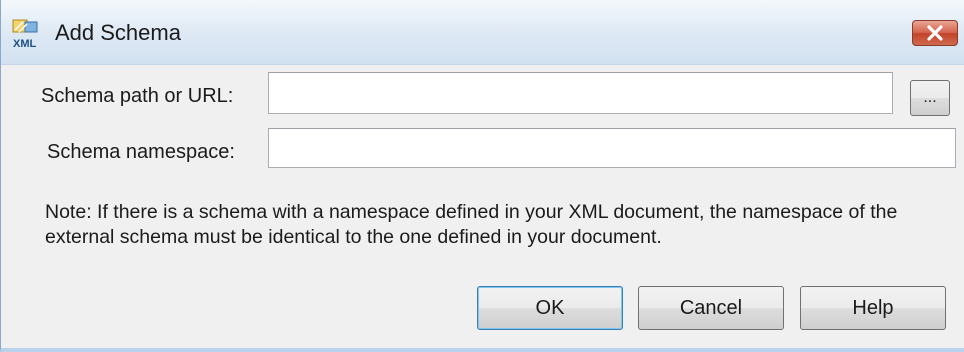 The height and width of the screenshot is (352, 964). What do you see at coordinates (25, 44) in the screenshot?
I see `svg-text: XML` at bounding box center [25, 44].